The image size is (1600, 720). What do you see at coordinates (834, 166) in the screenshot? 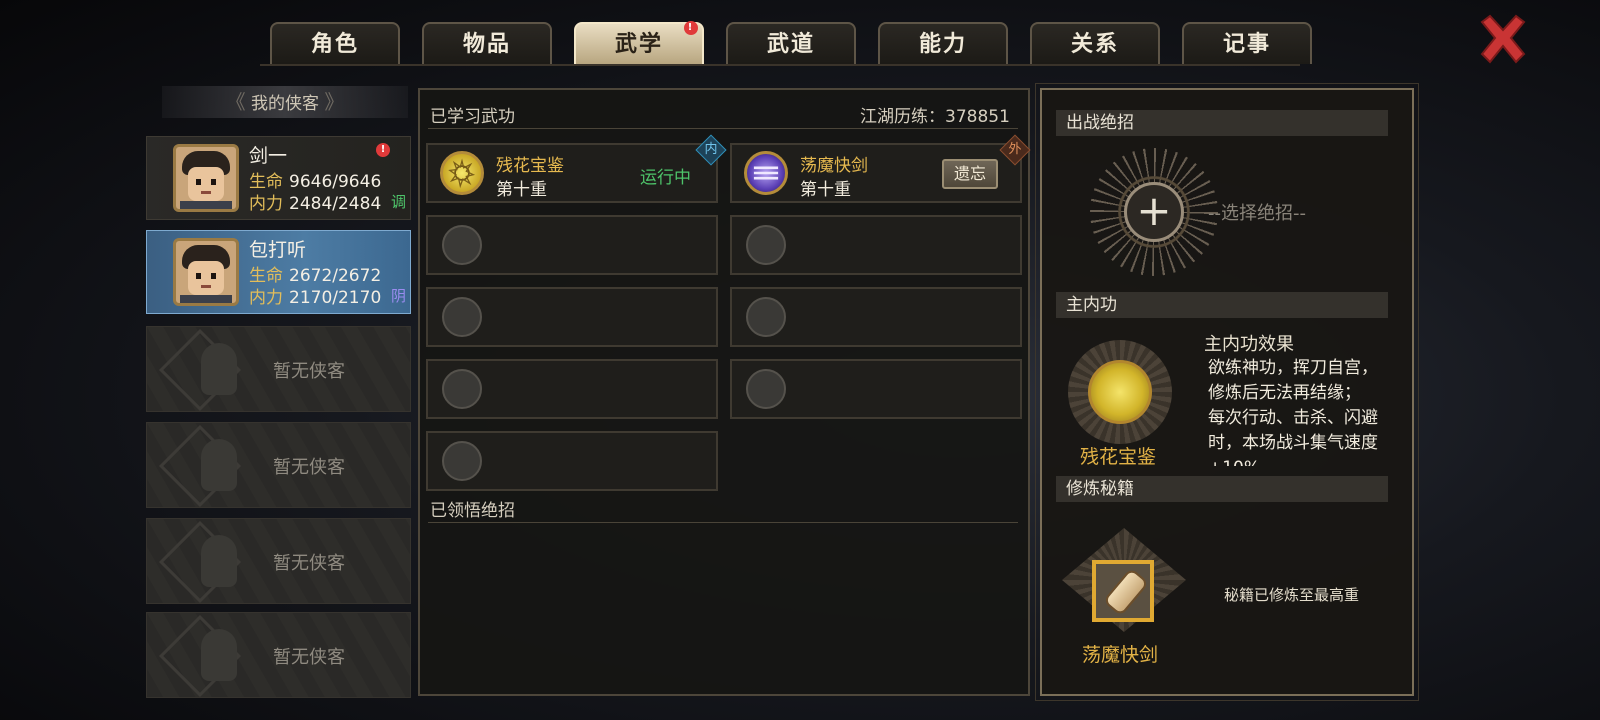
I see `skill-name: 荡魔快剑` at bounding box center [834, 166].